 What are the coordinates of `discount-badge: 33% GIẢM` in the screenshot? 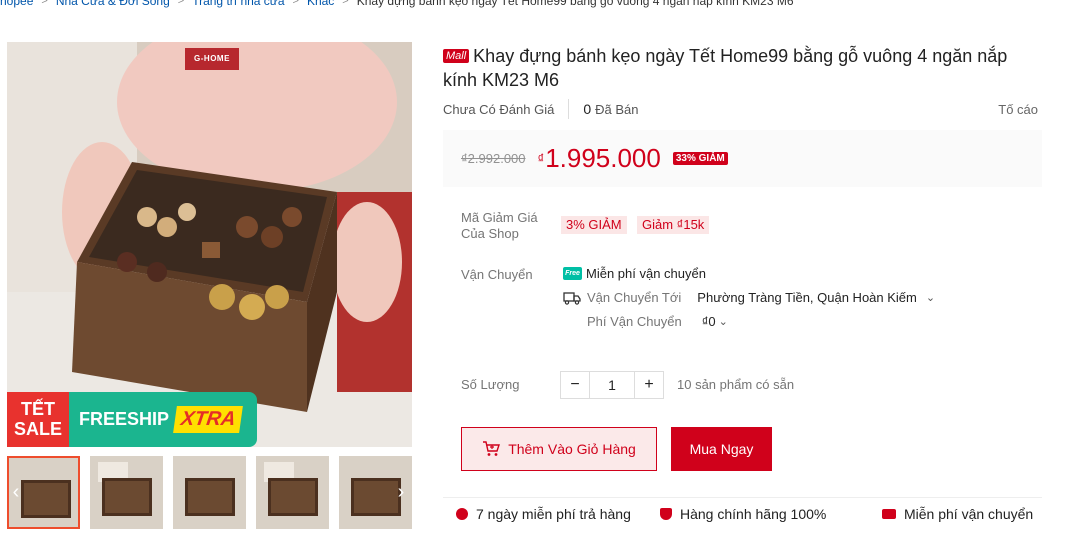 It's located at (700, 158).